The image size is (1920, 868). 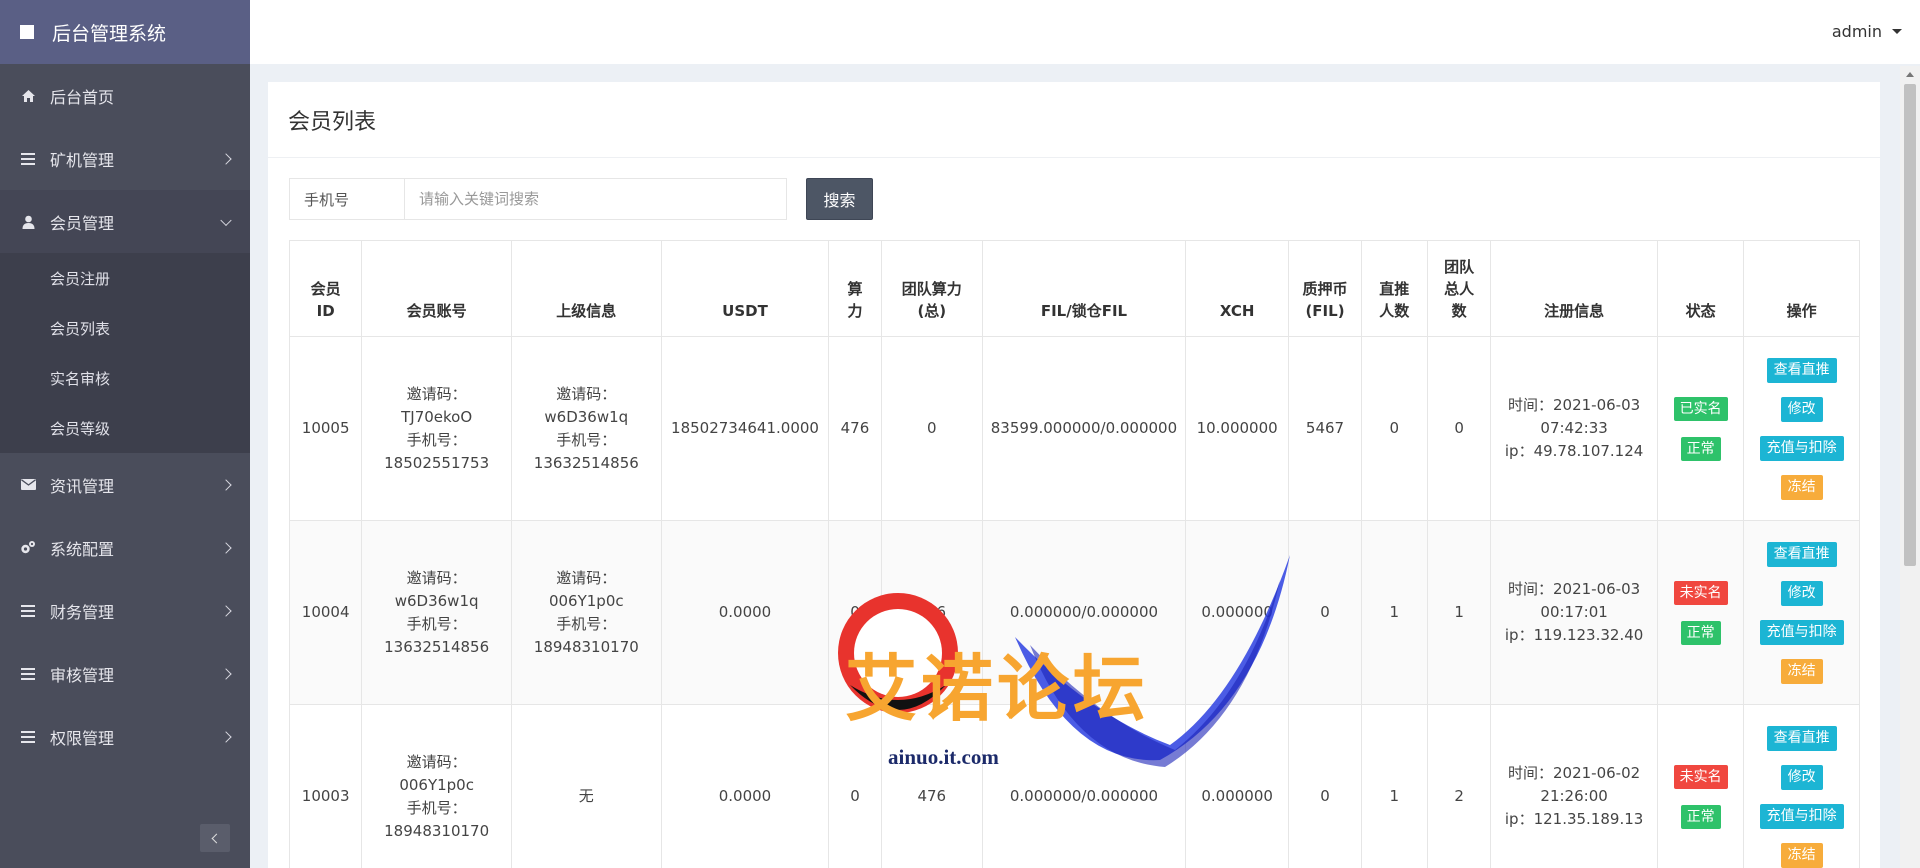 I want to click on search-button: 搜索, so click(x=839, y=199).